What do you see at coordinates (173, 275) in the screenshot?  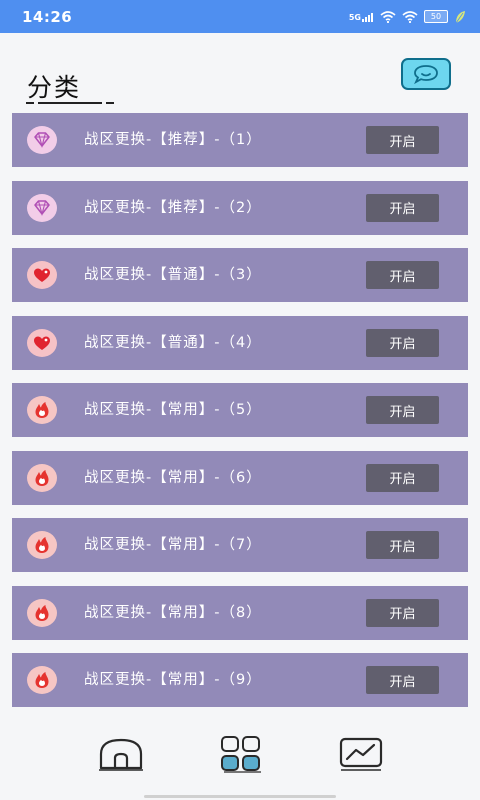 I see `list-item-label: 战区更换-【普通】-（3）` at bounding box center [173, 275].